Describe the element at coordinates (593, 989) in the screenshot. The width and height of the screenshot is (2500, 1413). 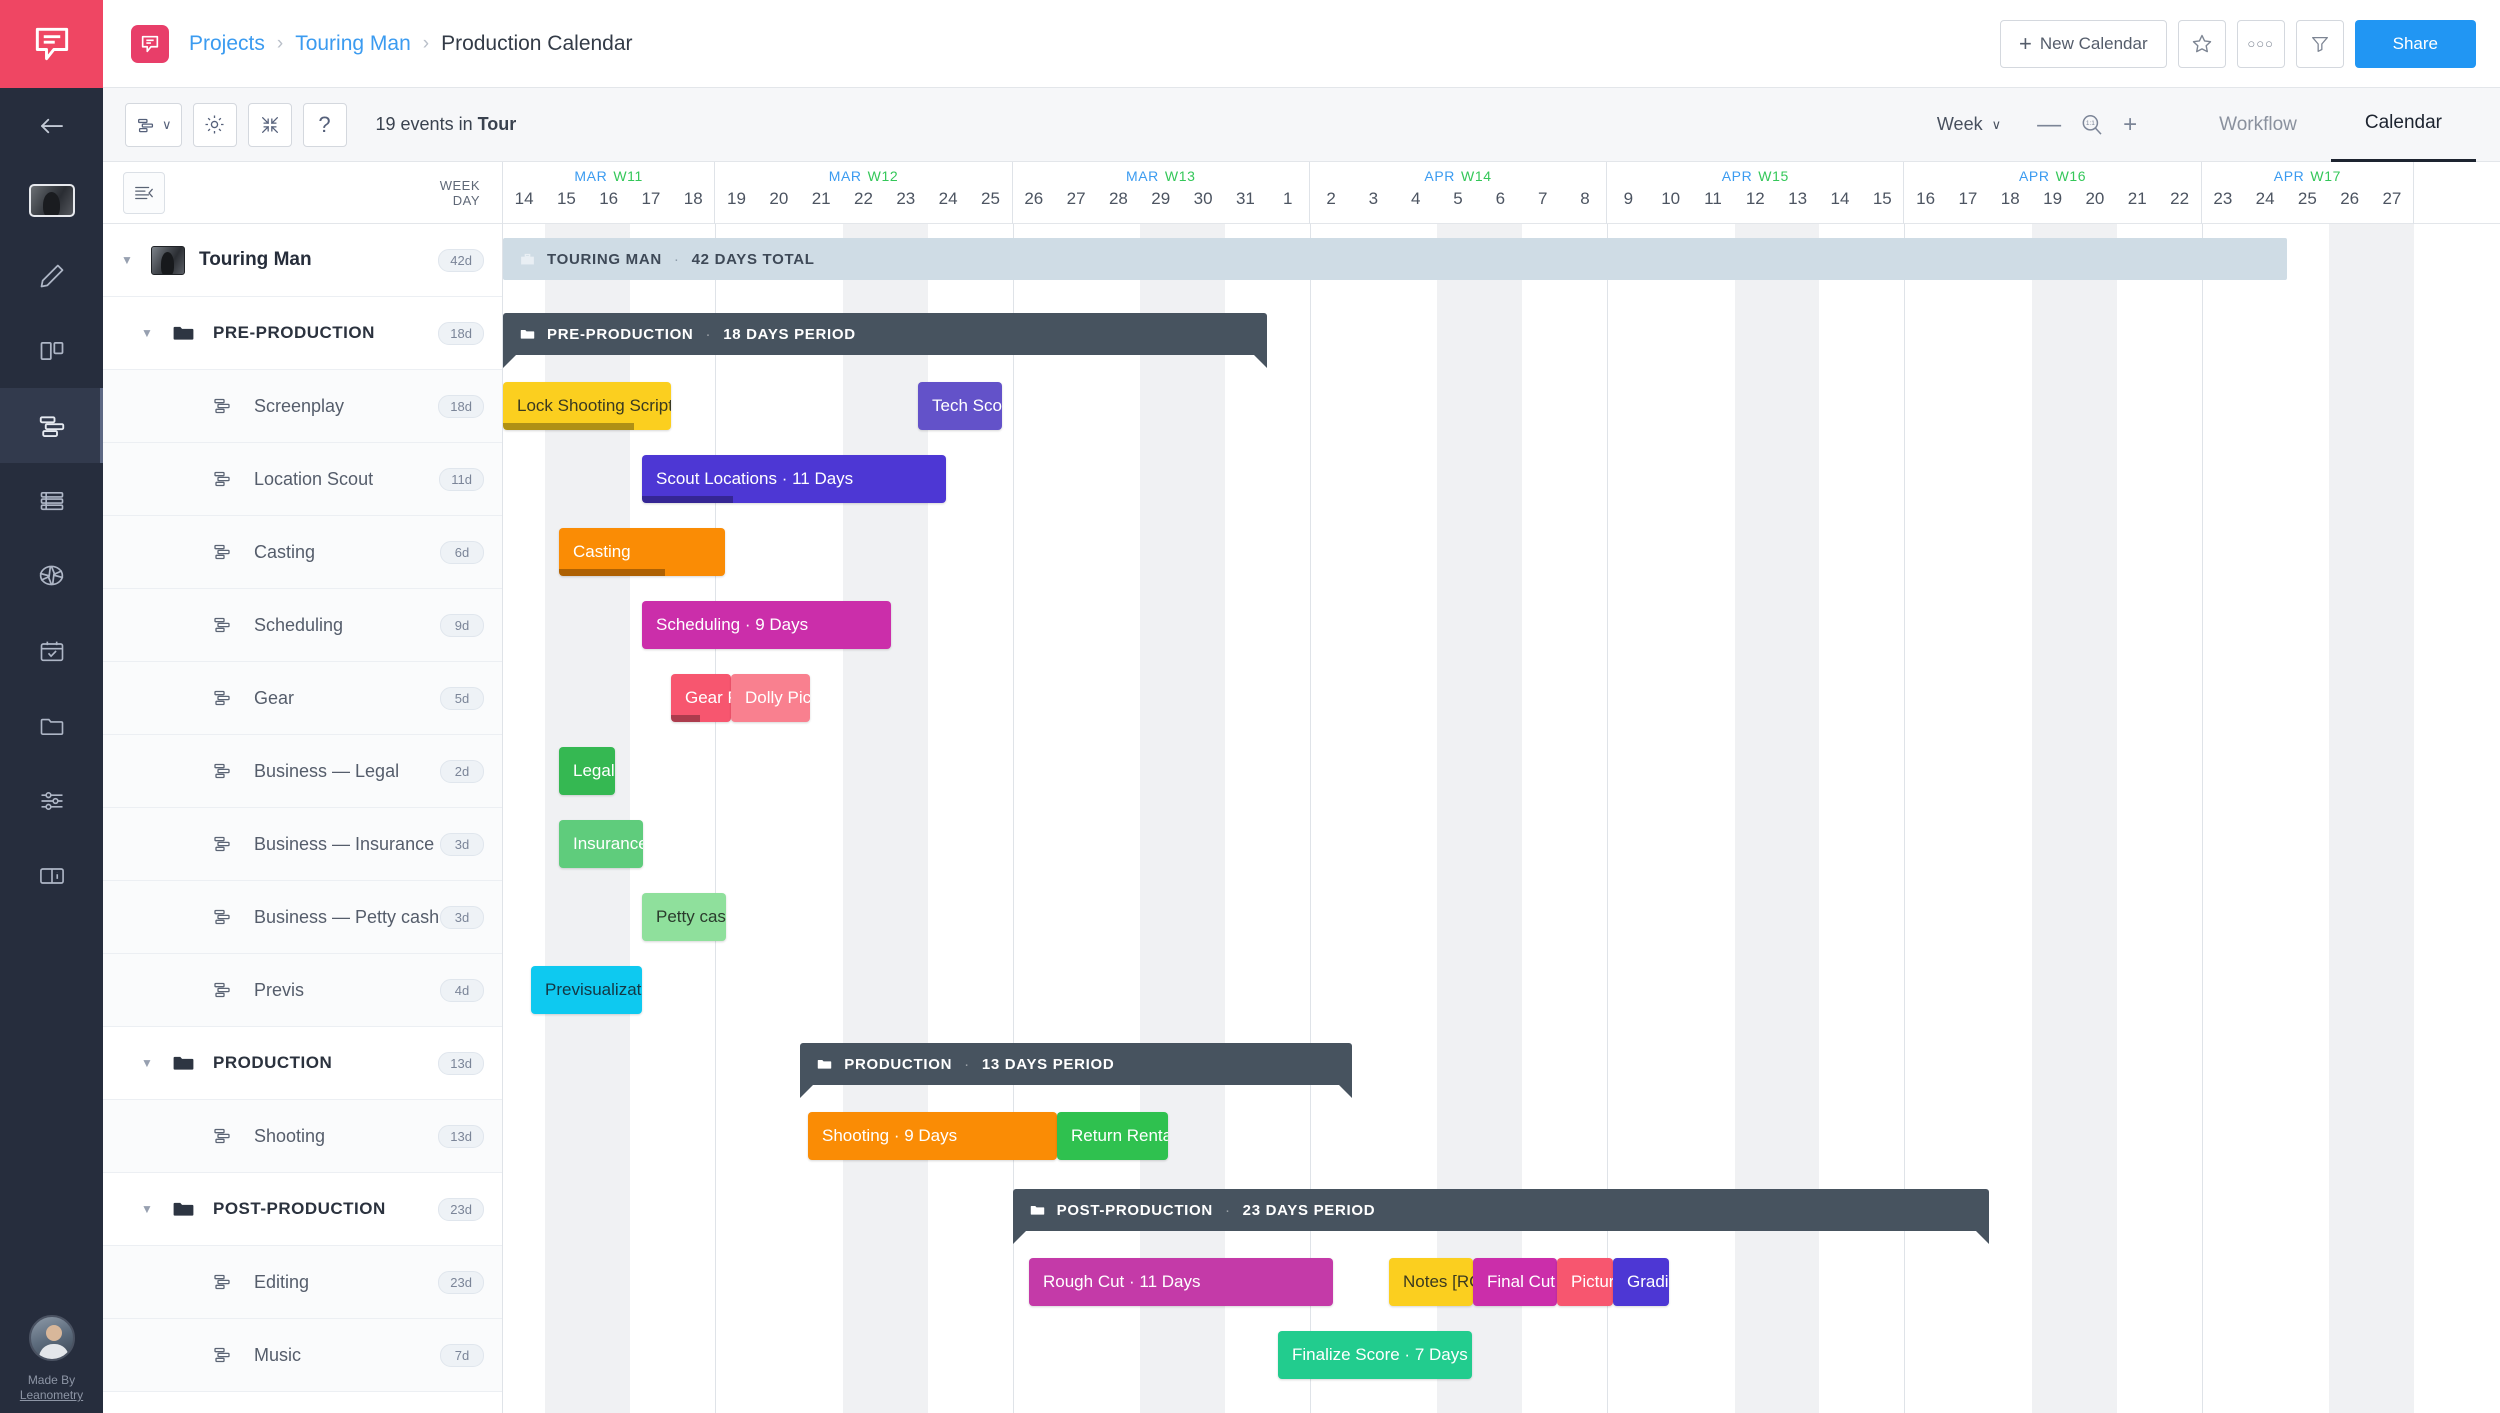
I see `gantt-task-label: Previsualization` at that location.